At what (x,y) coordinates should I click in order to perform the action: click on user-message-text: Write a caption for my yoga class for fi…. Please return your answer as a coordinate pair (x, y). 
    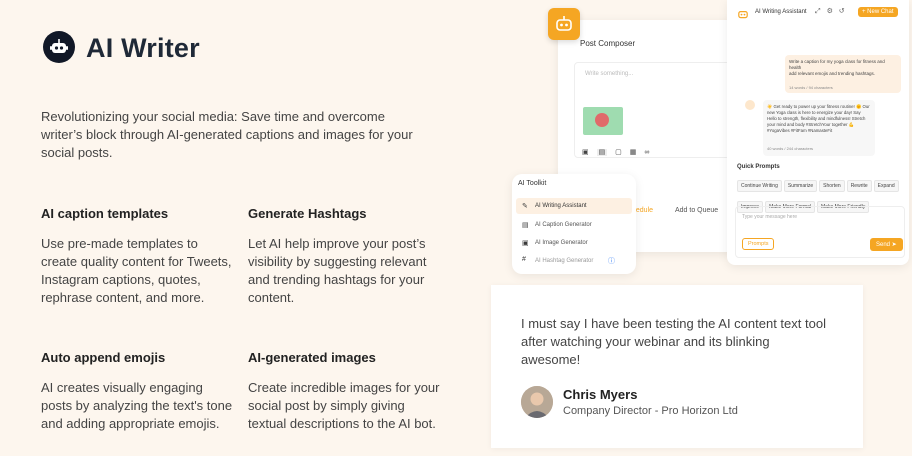
    Looking at the image, I should click on (837, 67).